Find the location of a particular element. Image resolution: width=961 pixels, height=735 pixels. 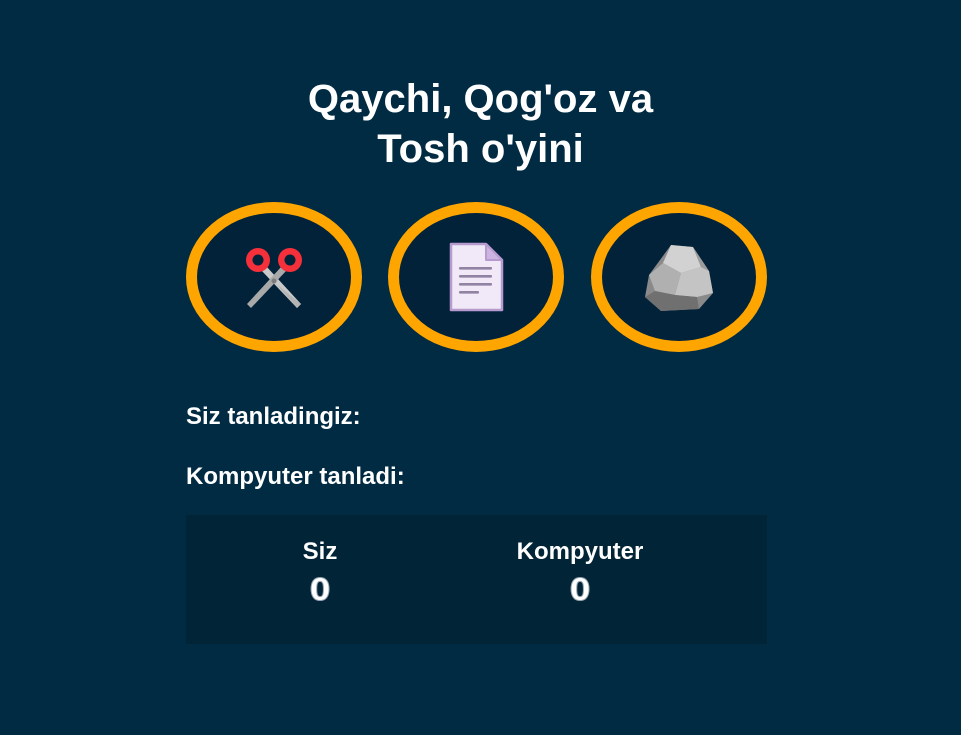

rock-button is located at coordinates (679, 277).